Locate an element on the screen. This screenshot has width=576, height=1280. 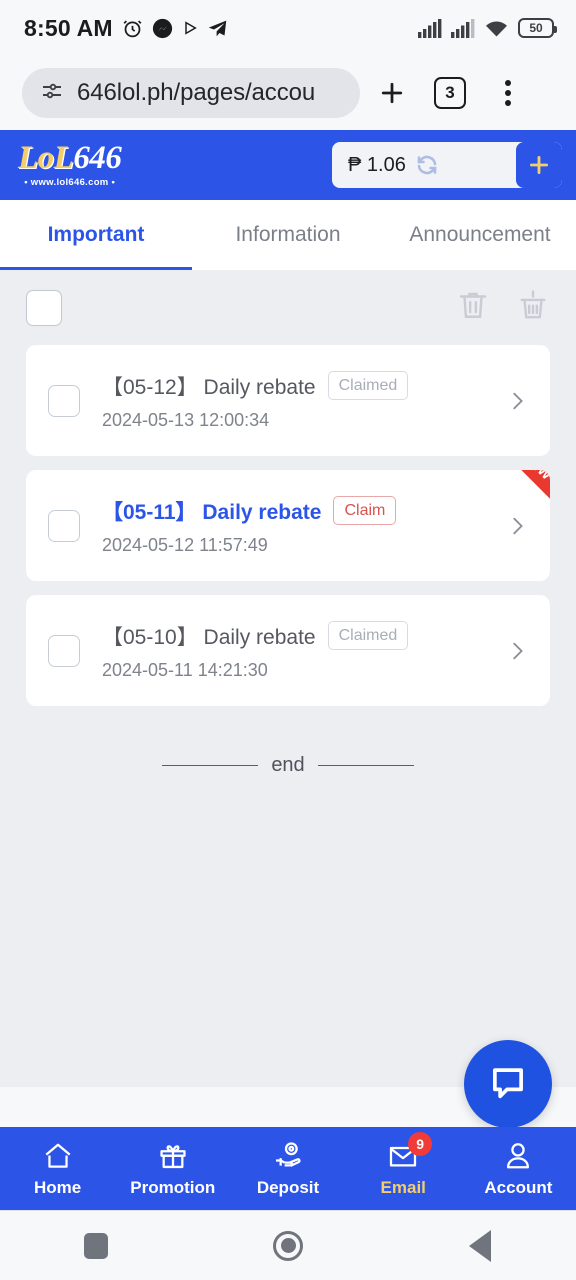
nav-item-deposit: Deposit is located at coordinates (287, 1168).